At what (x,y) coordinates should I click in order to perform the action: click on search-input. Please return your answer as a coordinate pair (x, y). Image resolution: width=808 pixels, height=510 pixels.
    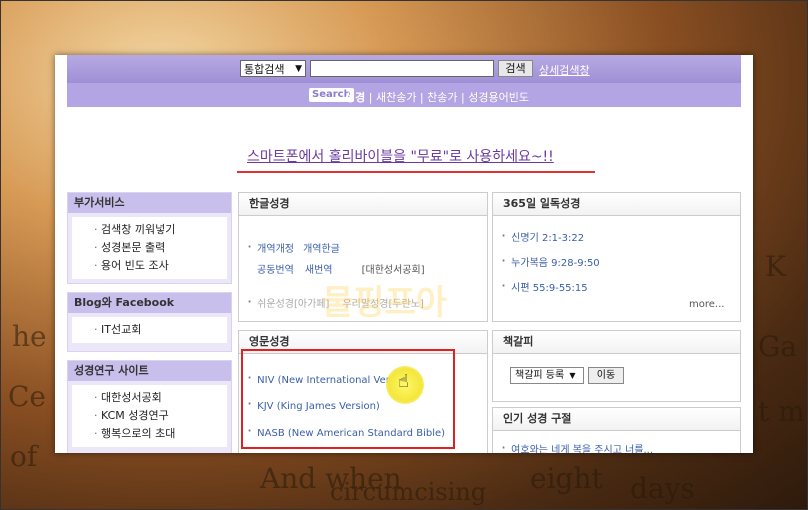
    Looking at the image, I should click on (402, 68).